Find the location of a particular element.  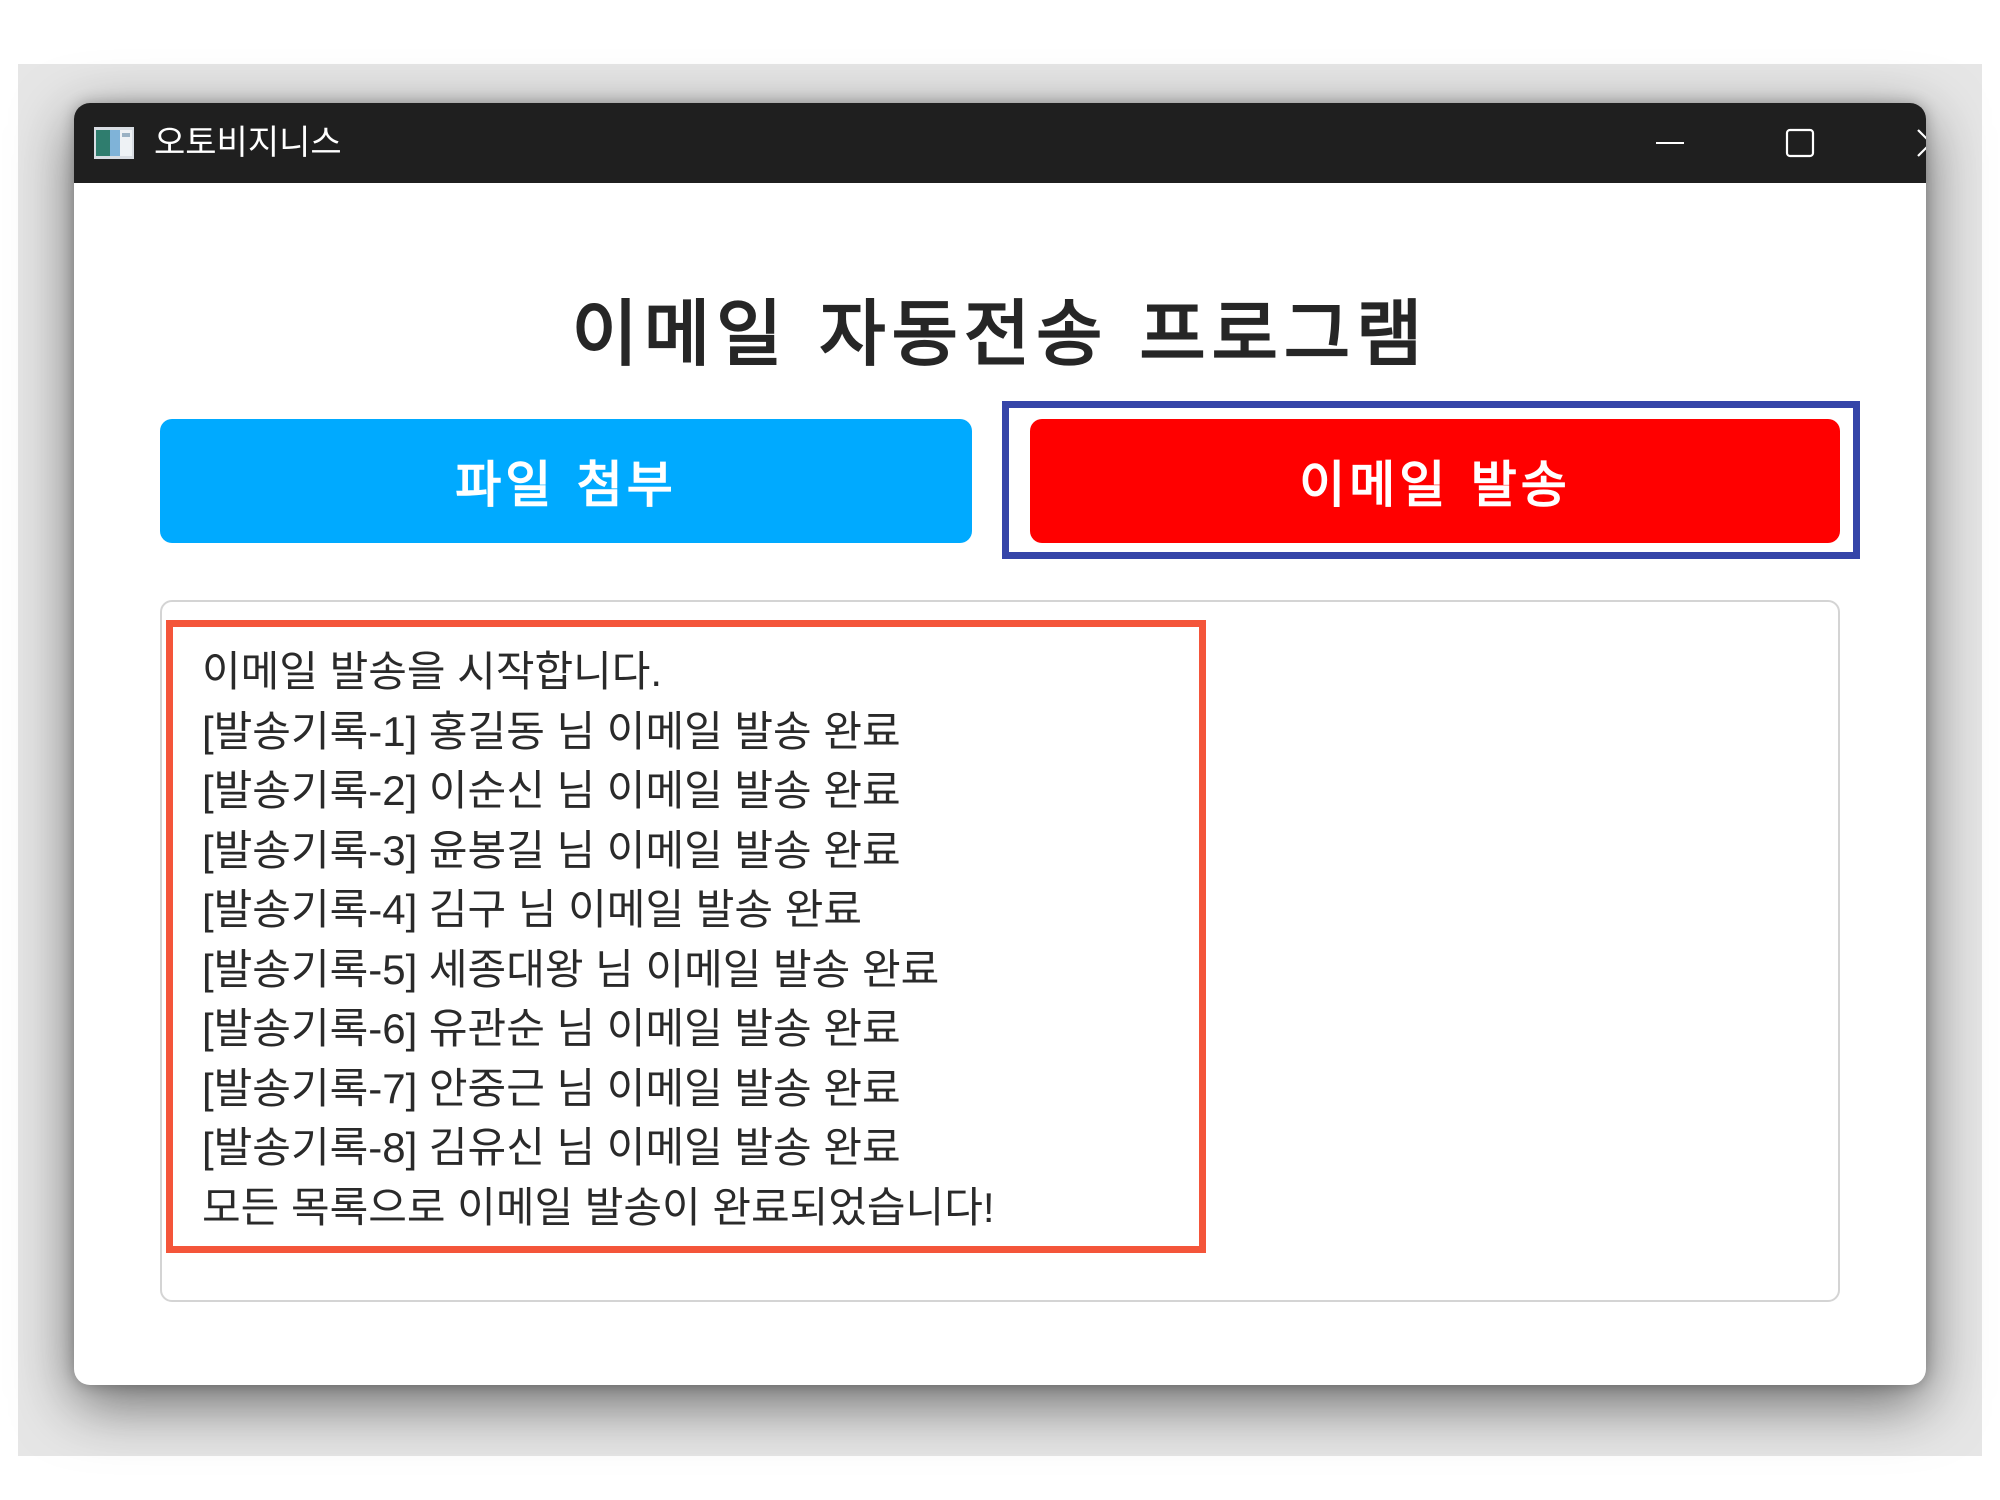

log-line: 모든 목록으로 이메일 발송이 완료되었습니다! is located at coordinates (598, 1207).